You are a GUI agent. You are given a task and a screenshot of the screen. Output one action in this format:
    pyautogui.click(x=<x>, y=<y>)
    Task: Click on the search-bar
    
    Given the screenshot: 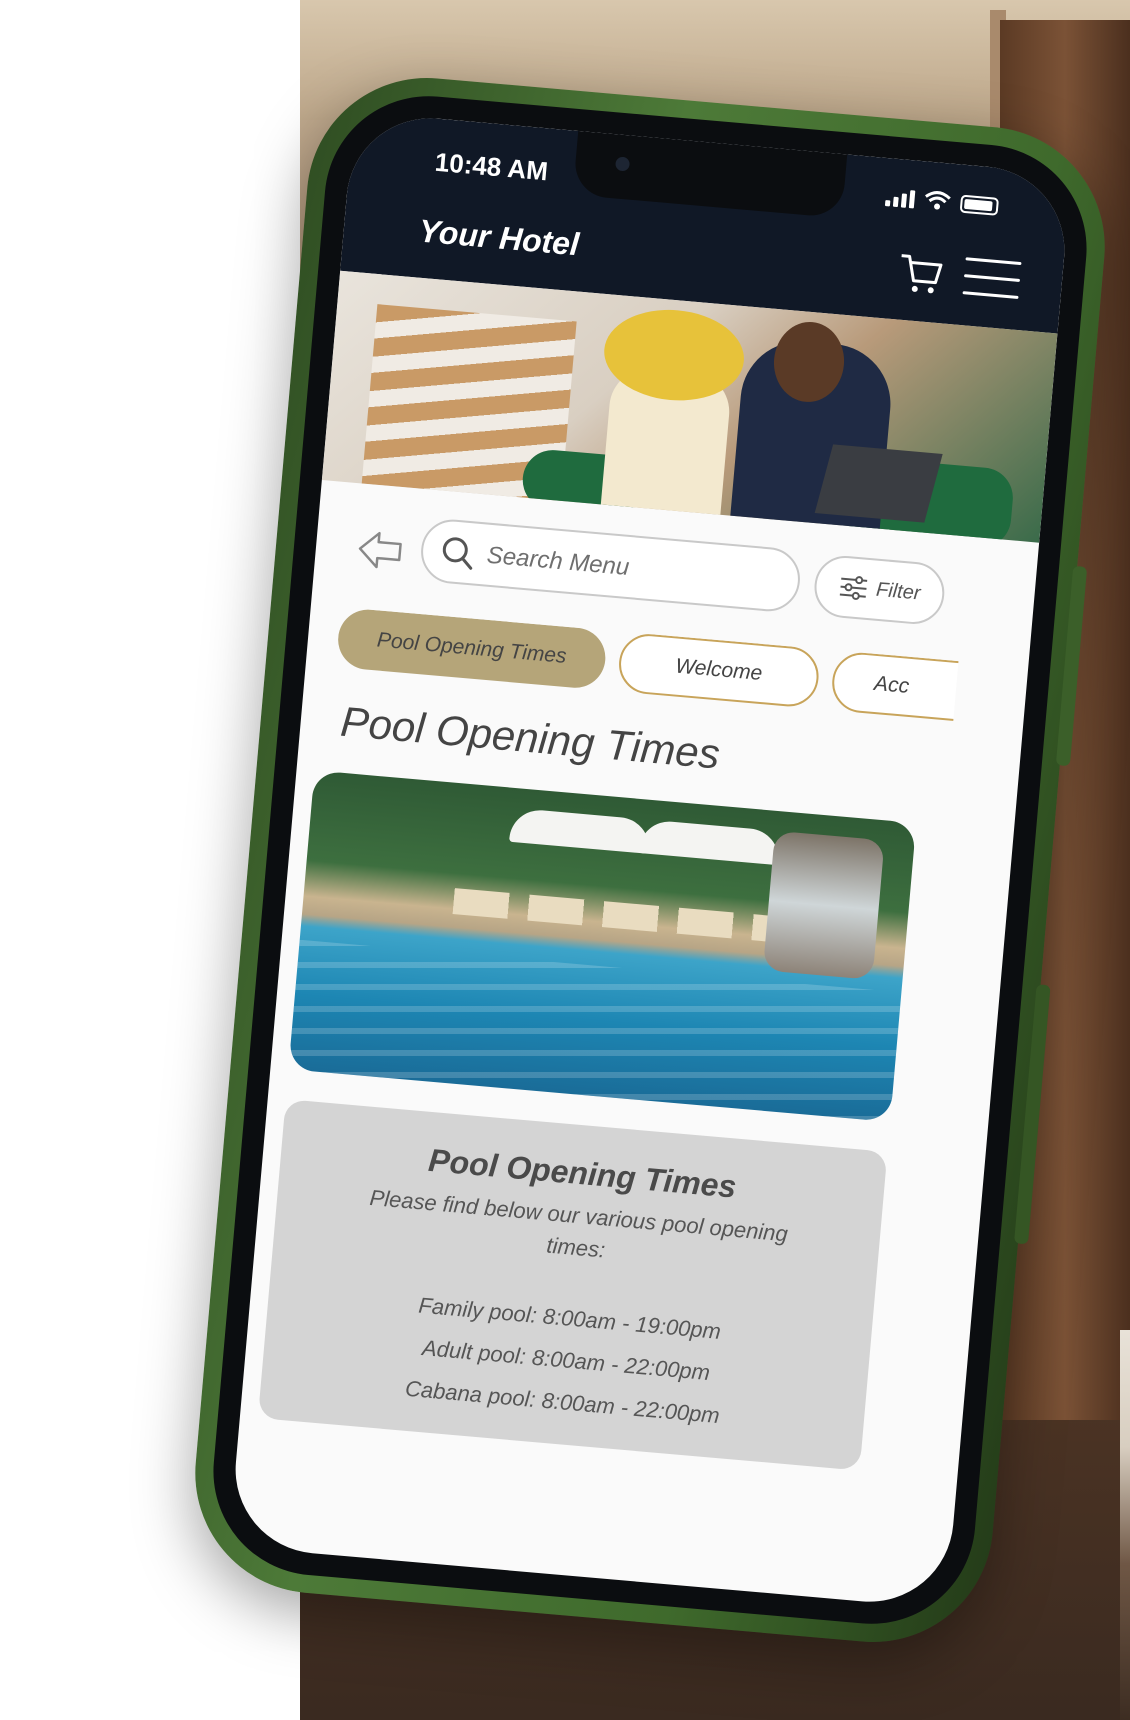 What is the action you would take?
    pyautogui.click(x=610, y=565)
    